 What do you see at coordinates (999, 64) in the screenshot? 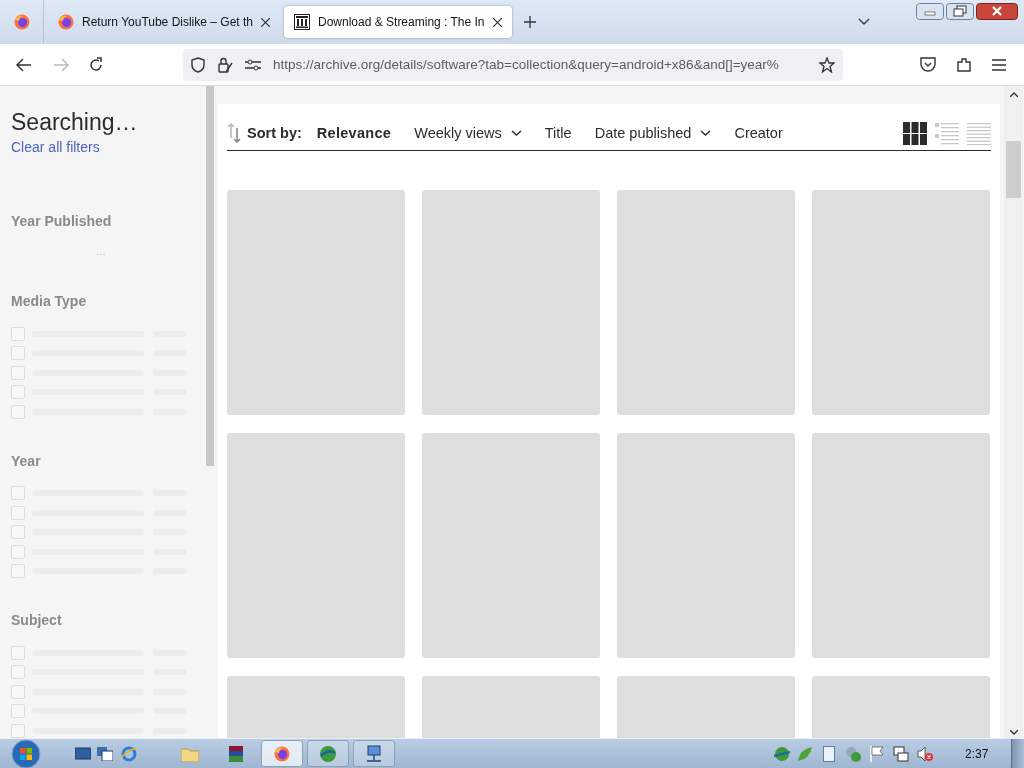
I see `menu-icon` at bounding box center [999, 64].